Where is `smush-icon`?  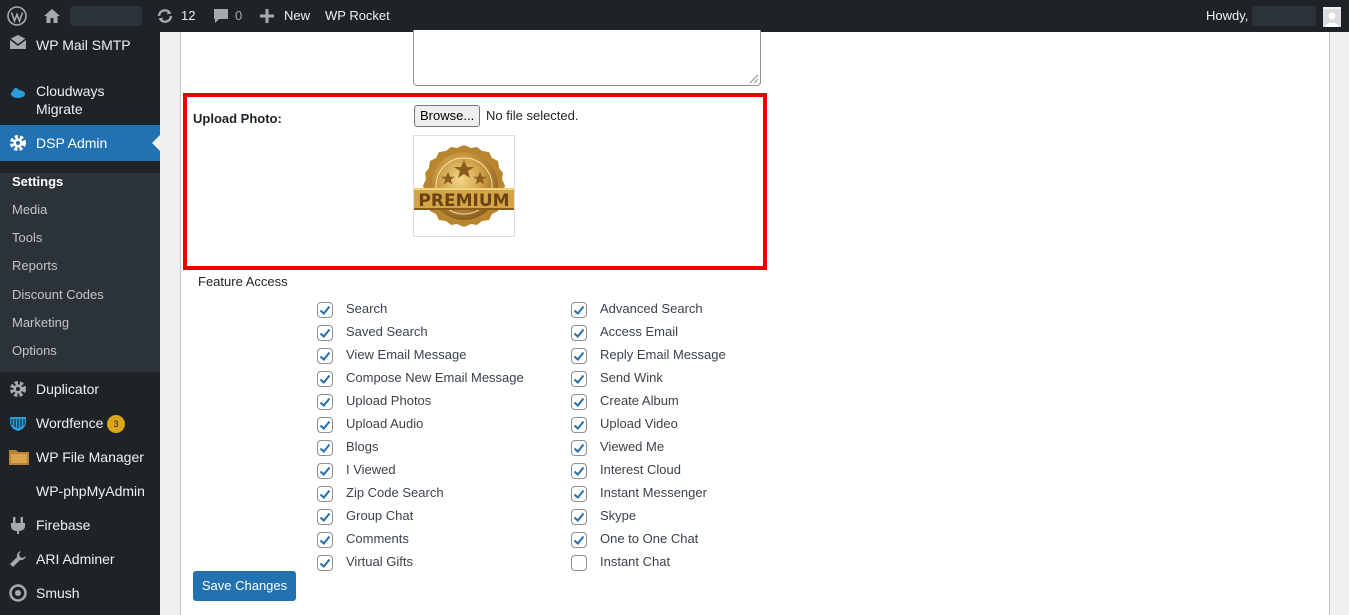 smush-icon is located at coordinates (18, 593).